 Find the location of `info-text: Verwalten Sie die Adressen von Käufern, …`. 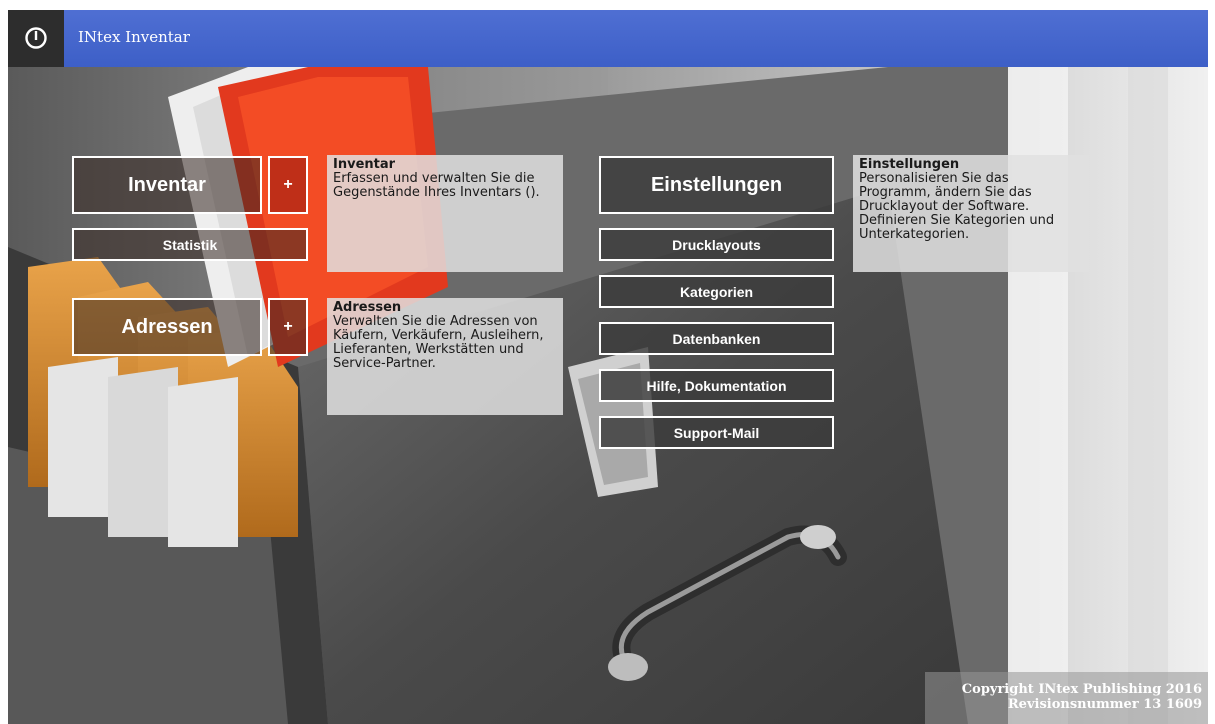

info-text: Verwalten Sie die Adressen von Käufern, … is located at coordinates (438, 342).